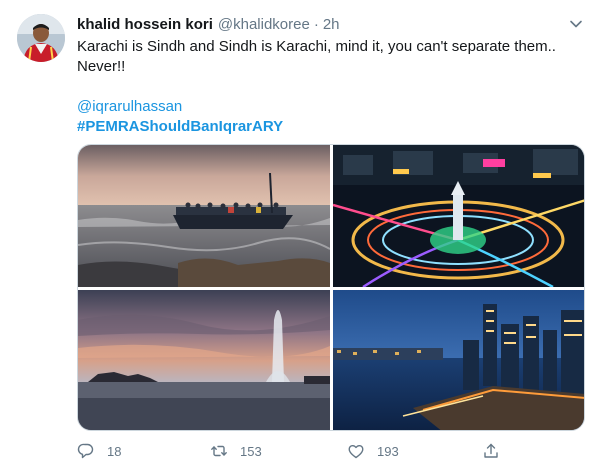 The image size is (591, 467). What do you see at coordinates (85, 451) in the screenshot?
I see `reply-icon` at bounding box center [85, 451].